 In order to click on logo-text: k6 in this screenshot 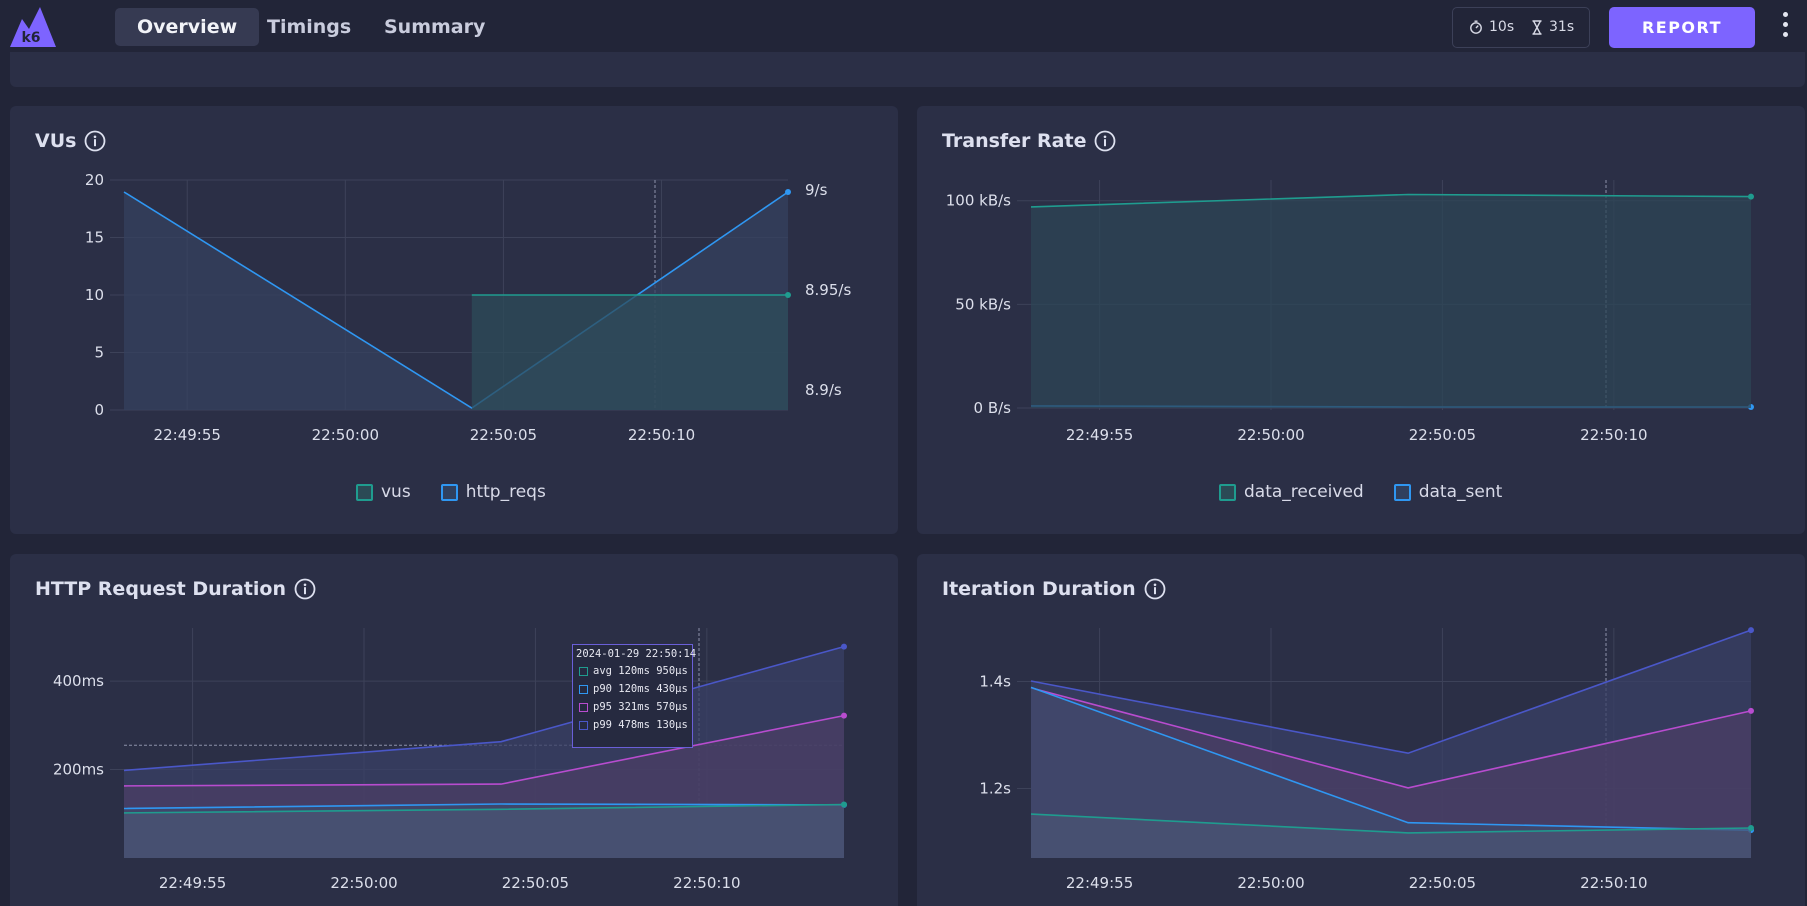, I will do `click(30, 38)`.